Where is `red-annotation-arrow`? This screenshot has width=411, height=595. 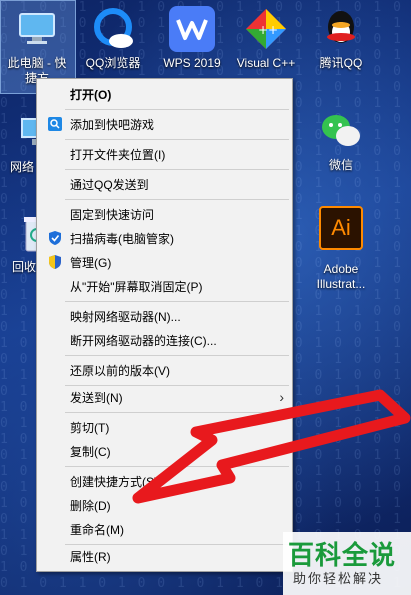 red-annotation-arrow is located at coordinates (271, 446).